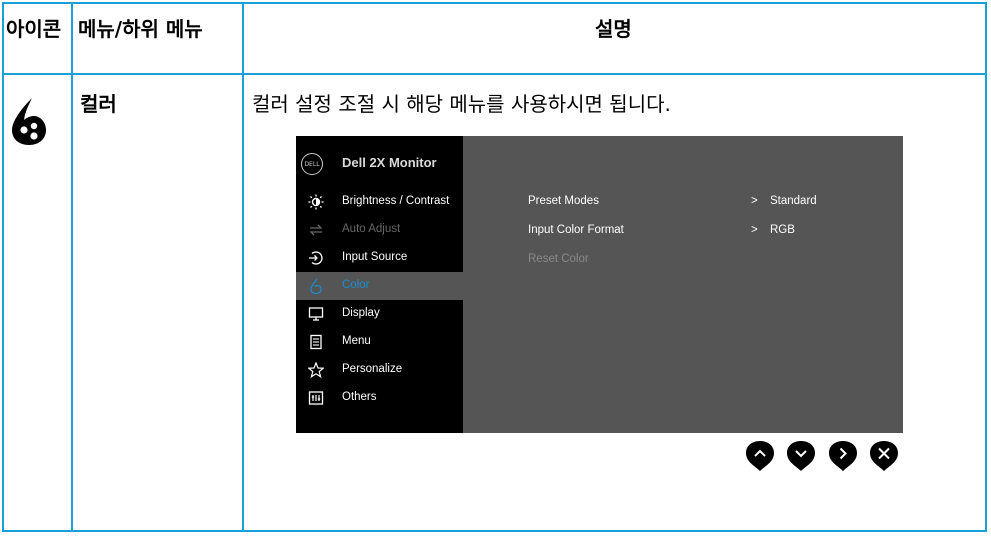 This screenshot has height=536, width=991. I want to click on osd-menu-label: Brightness / Contrast, so click(396, 201).